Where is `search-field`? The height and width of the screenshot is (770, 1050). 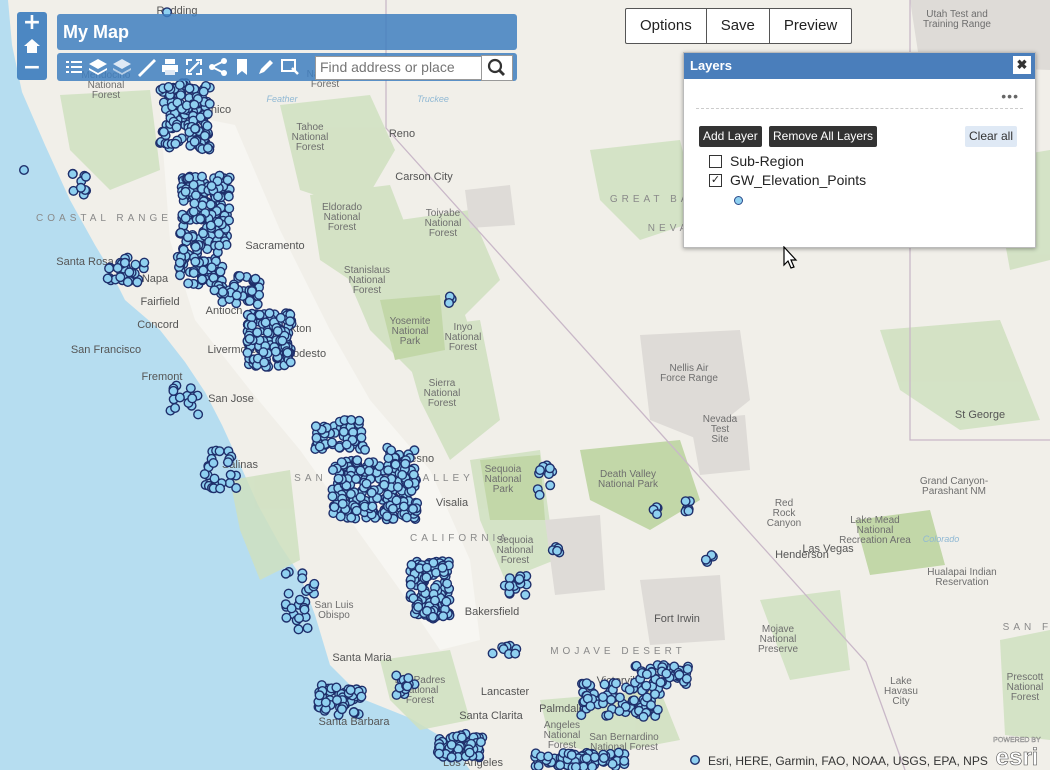
search-field is located at coordinates (398, 68).